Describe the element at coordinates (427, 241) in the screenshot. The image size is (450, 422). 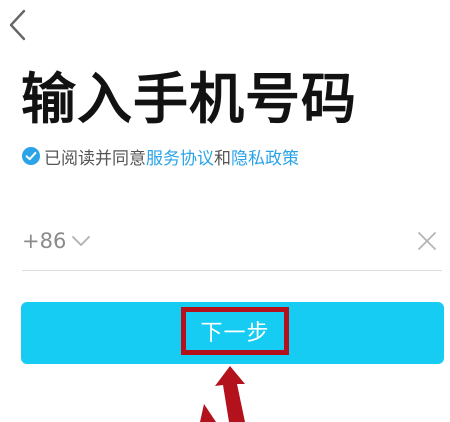
I see `clear-icon` at that location.